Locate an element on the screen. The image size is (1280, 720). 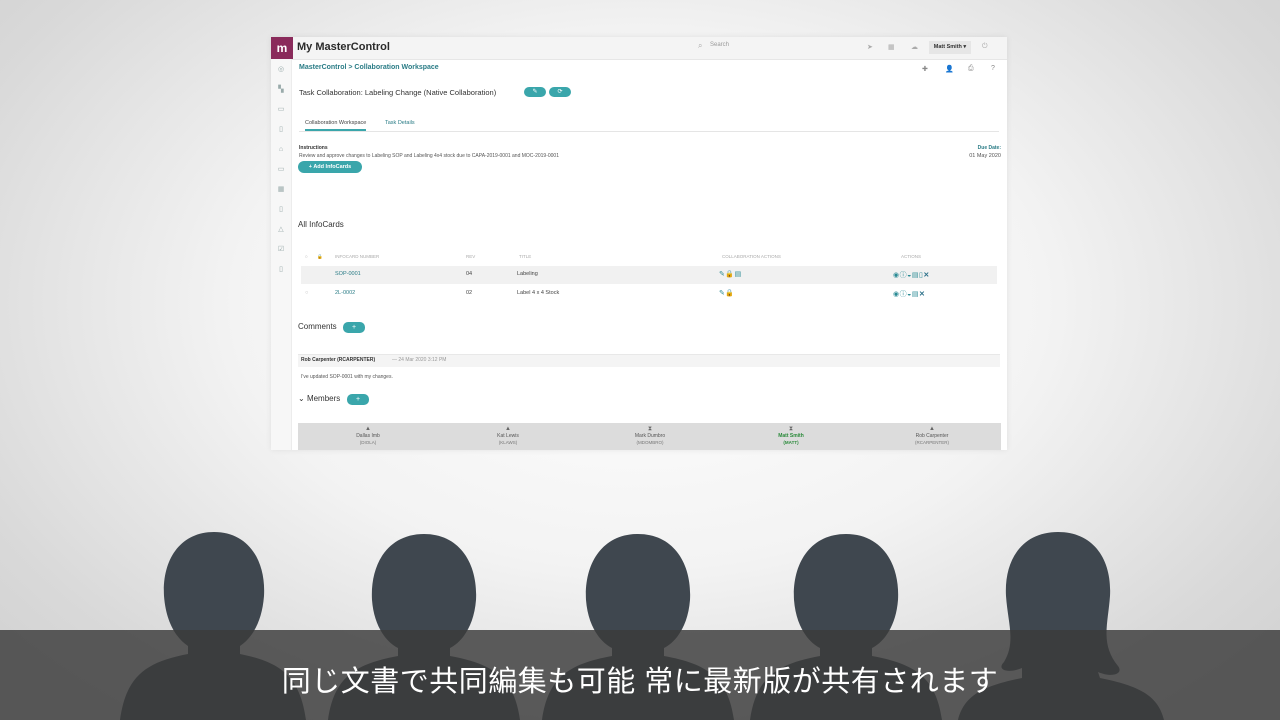
page-icon: ▯ is located at coordinates (281, 269).